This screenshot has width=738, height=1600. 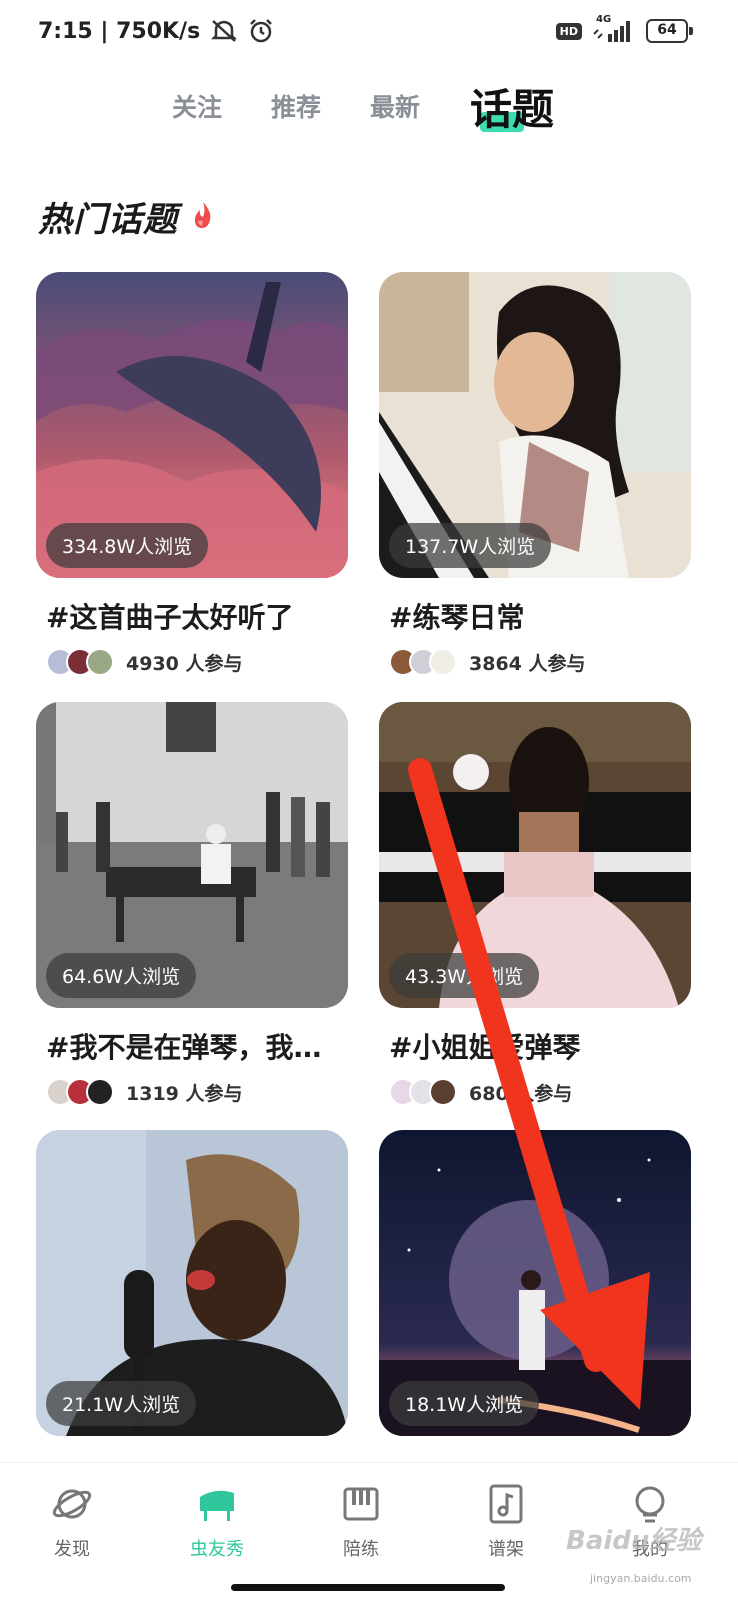 I want to click on tab-recommend: 推荐, so click(x=296, y=106).